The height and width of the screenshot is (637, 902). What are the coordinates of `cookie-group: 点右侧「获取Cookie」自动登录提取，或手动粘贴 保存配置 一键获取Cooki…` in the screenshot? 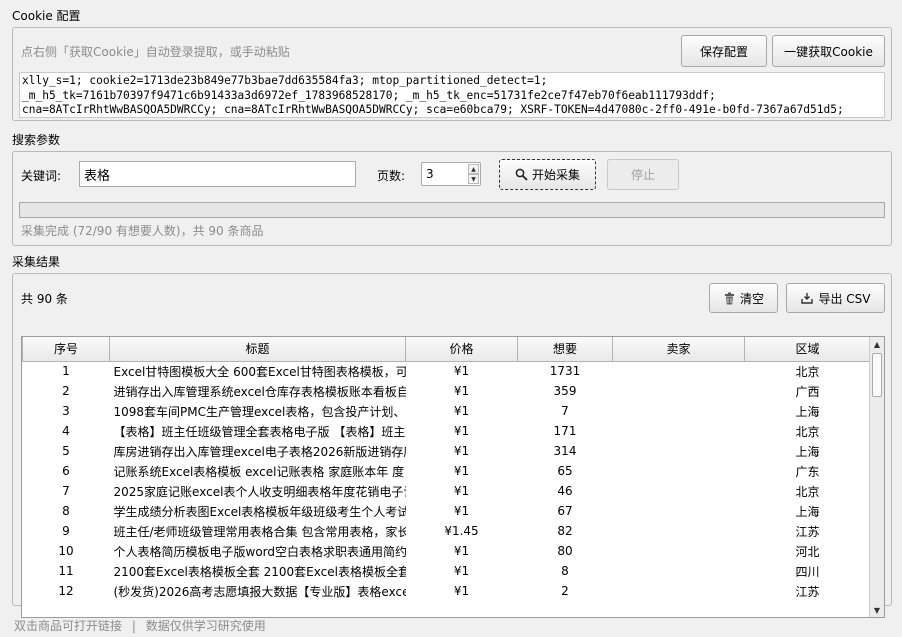 It's located at (452, 74).